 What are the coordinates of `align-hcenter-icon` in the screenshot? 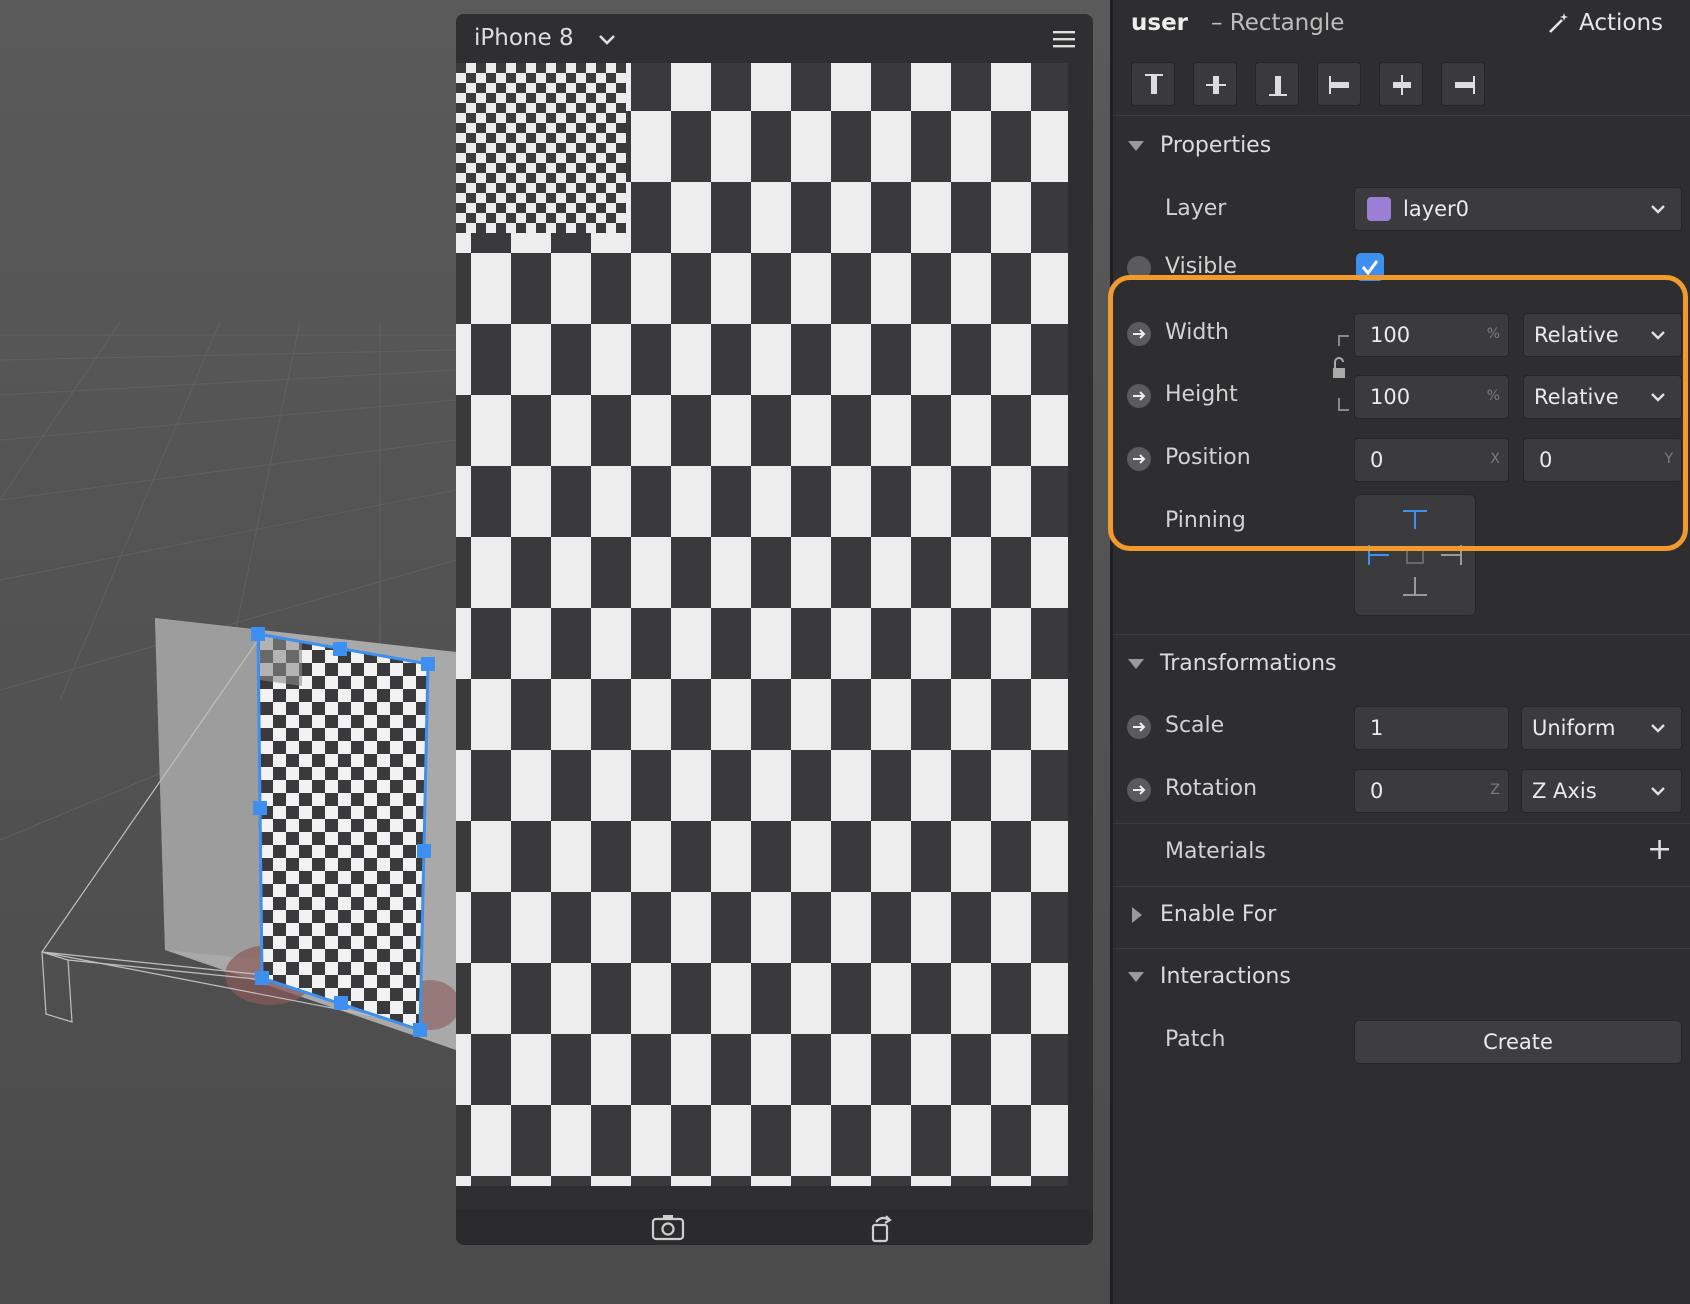 It's located at (1402, 85).